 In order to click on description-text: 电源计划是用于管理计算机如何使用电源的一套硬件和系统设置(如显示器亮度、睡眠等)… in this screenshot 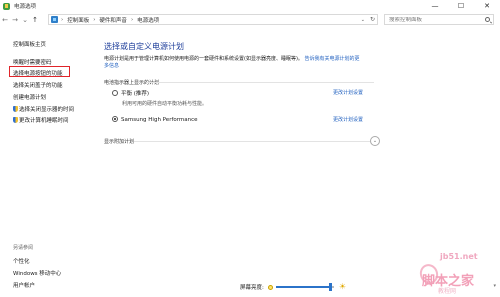, I will do `click(203, 59)`.